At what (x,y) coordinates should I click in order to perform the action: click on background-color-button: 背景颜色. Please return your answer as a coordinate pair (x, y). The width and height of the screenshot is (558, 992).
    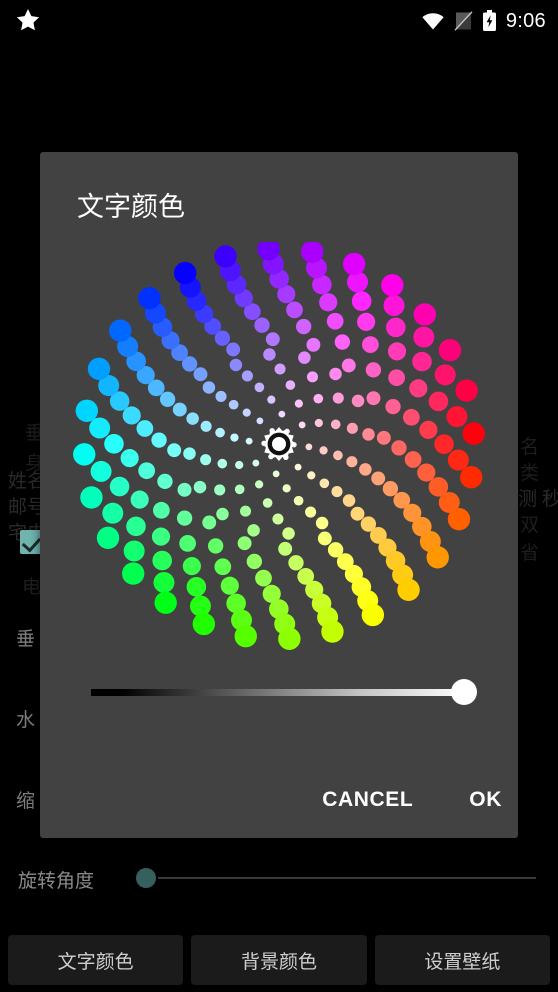
    Looking at the image, I should click on (279, 960).